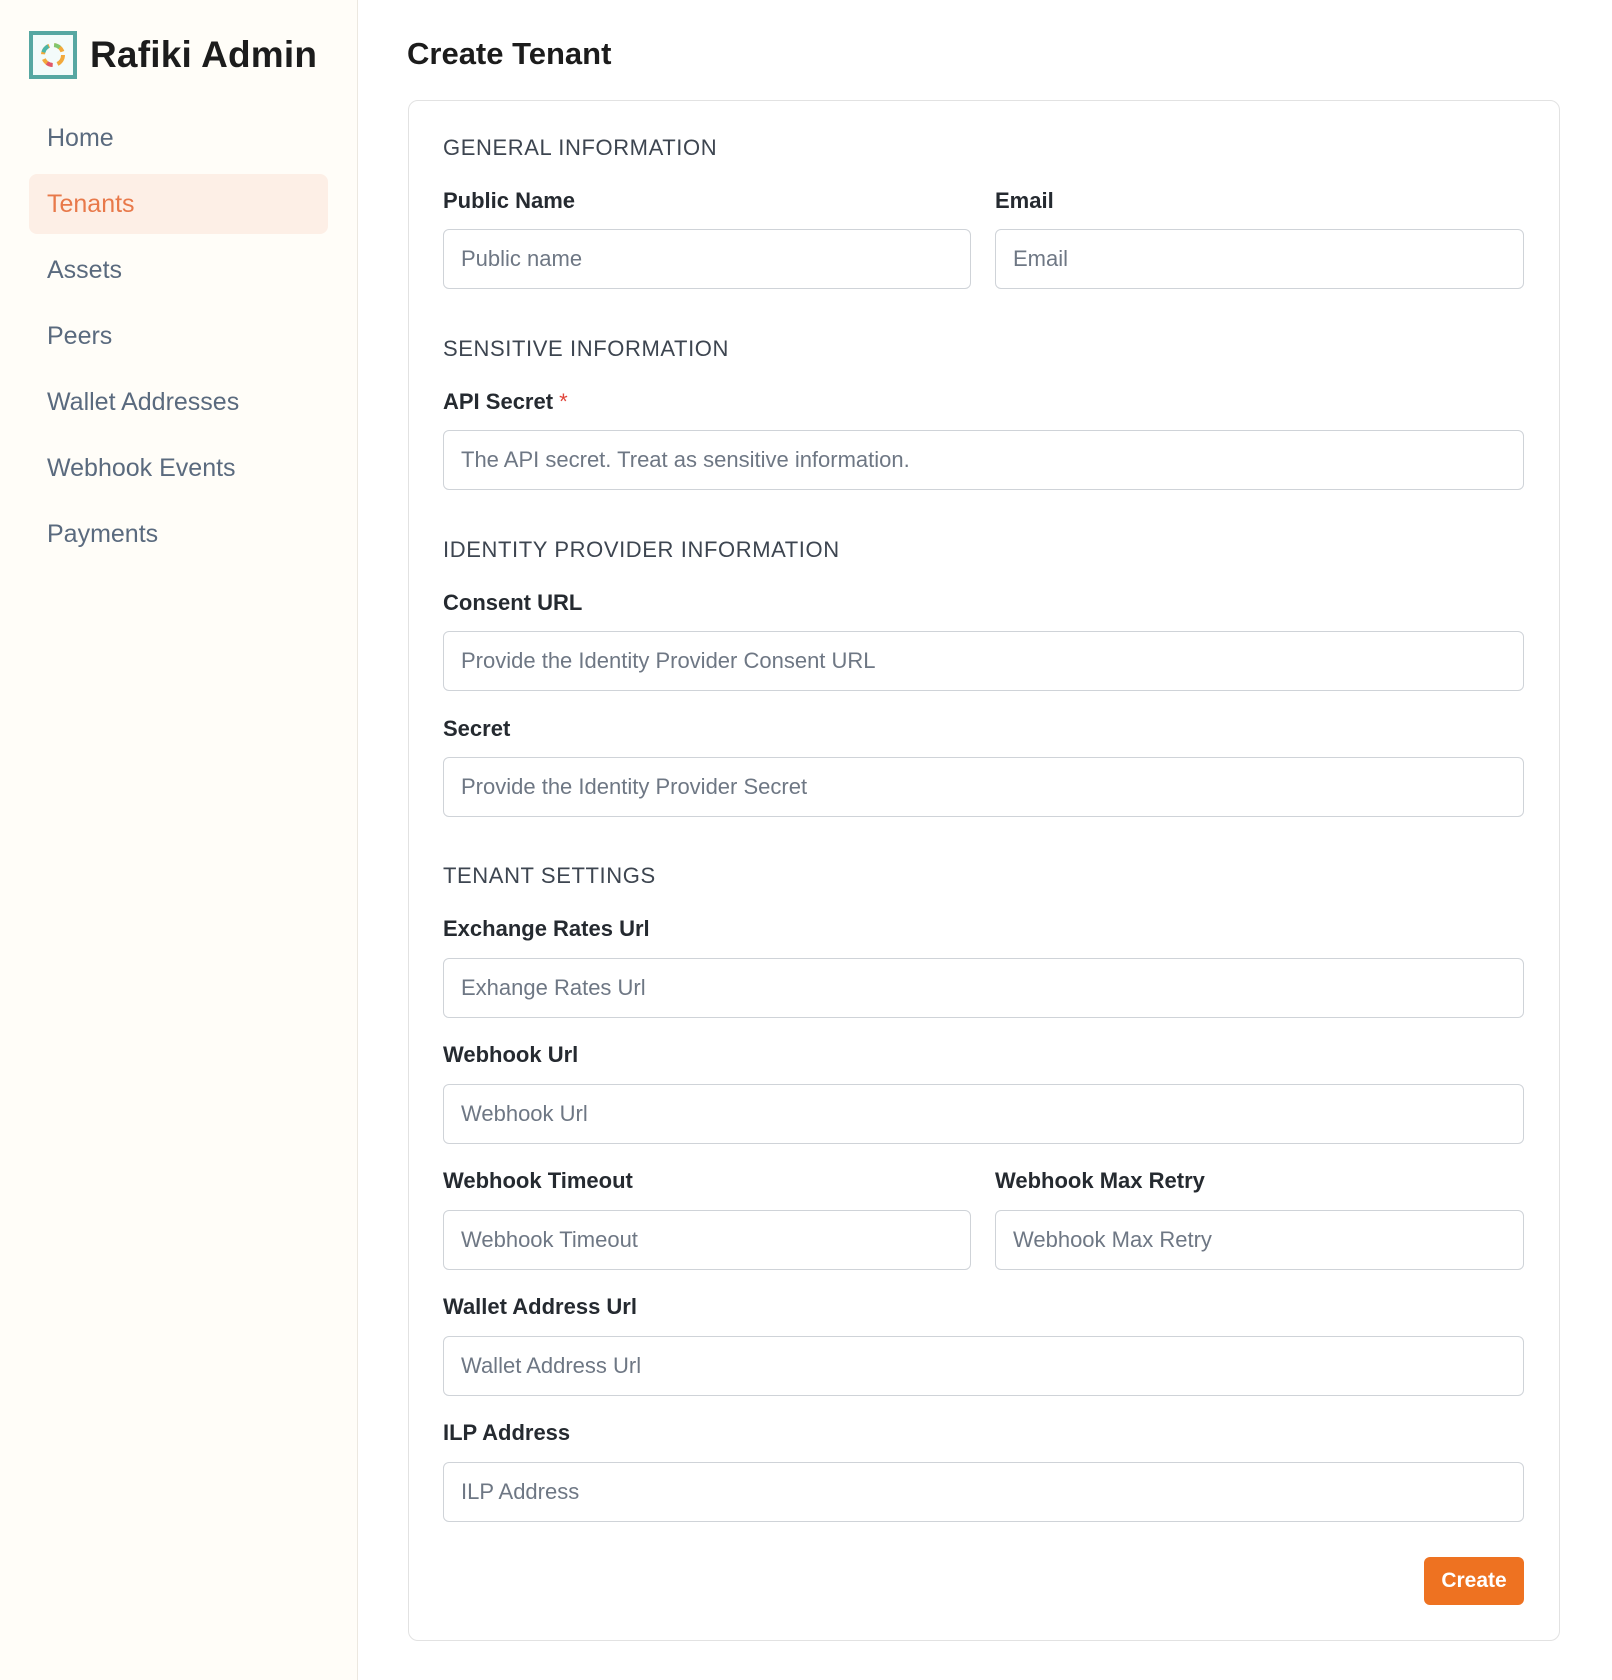  Describe the element at coordinates (586, 348) in the screenshot. I see `section-heading-sensitive: SENSITIVE INFORMATION` at that location.